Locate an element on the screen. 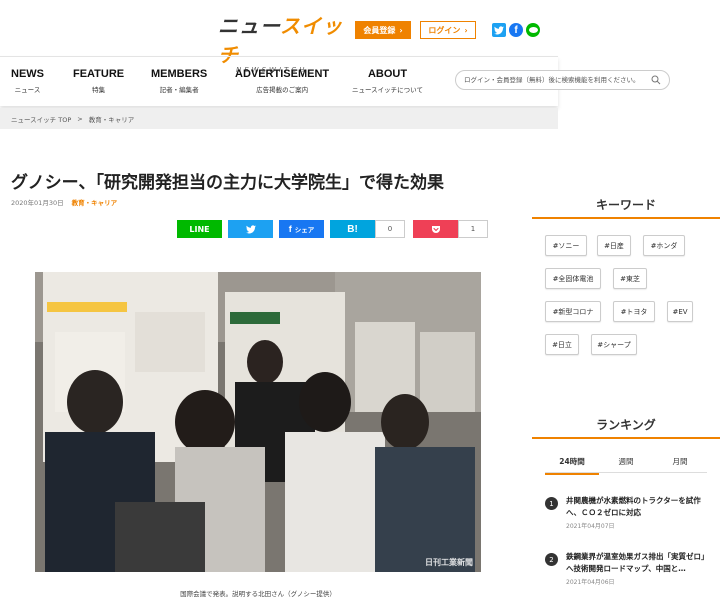  keywords-heading: キーワード is located at coordinates (625, 205).